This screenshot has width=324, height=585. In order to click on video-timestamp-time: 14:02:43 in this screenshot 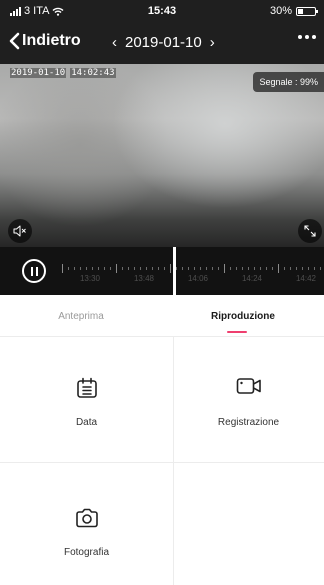, I will do `click(93, 73)`.